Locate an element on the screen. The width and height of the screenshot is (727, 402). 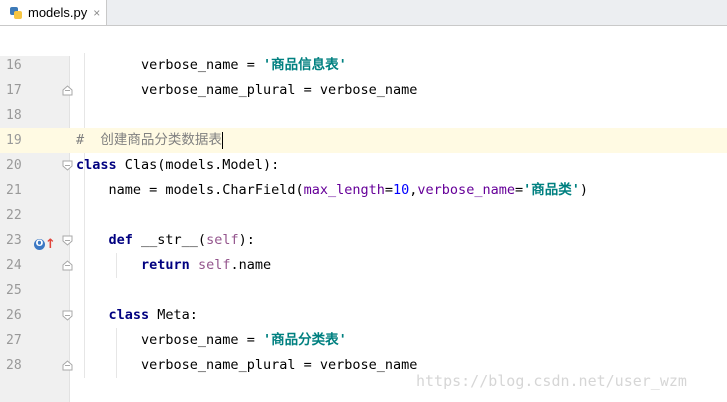
code-text: def __str__(self): is located at coordinates (165, 240).